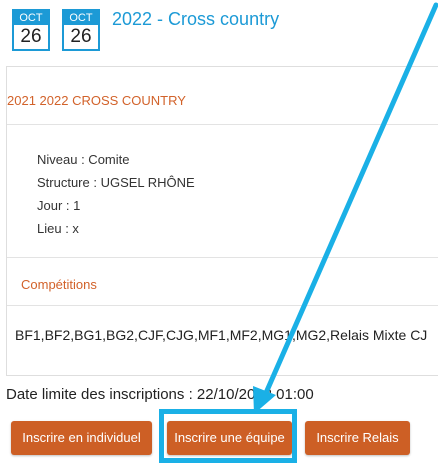 The width and height of the screenshot is (438, 474). Describe the element at coordinates (59, 284) in the screenshot. I see `competitions-heading: Compétitions` at that location.